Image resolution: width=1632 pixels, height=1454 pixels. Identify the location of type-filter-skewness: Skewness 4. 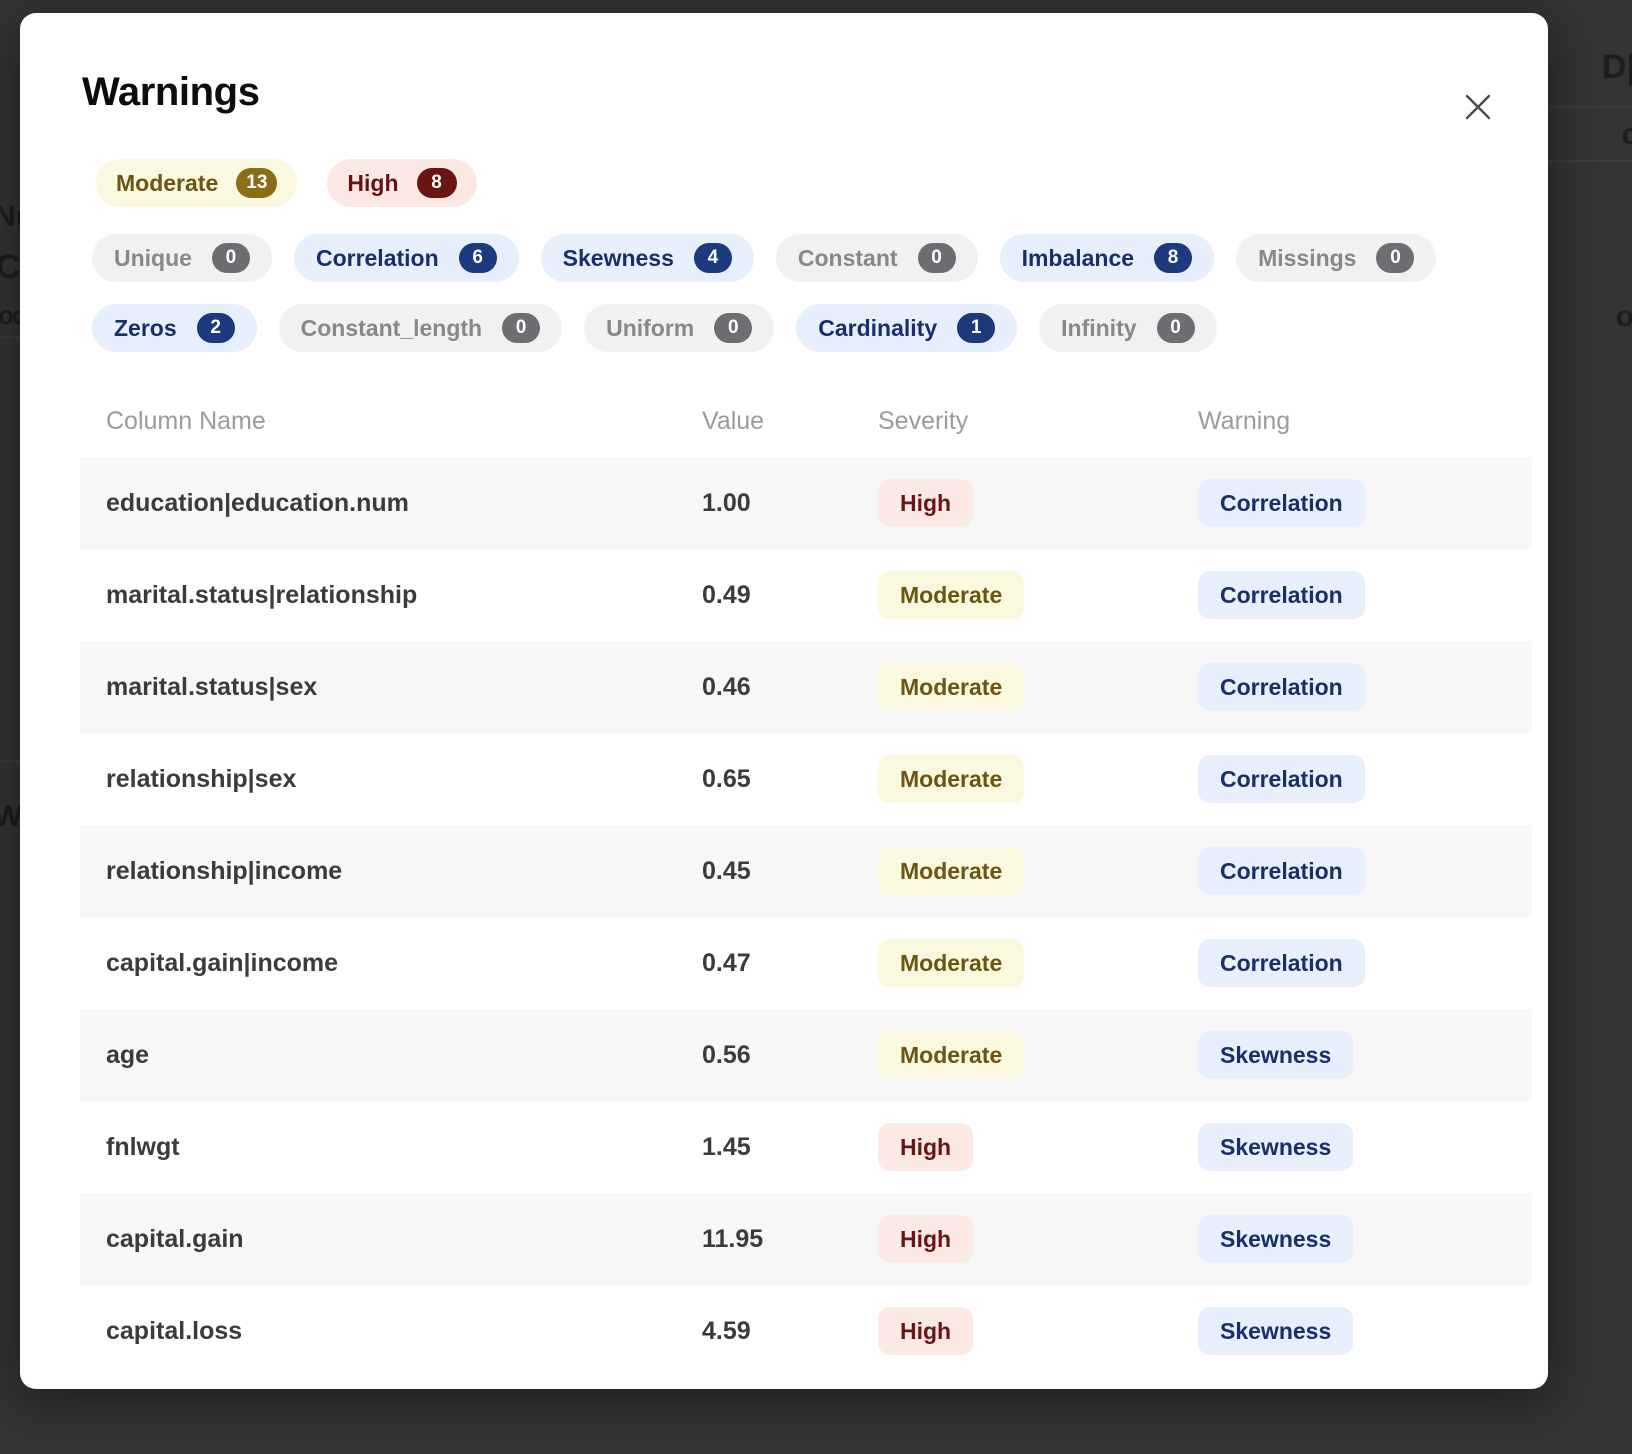
(647, 258).